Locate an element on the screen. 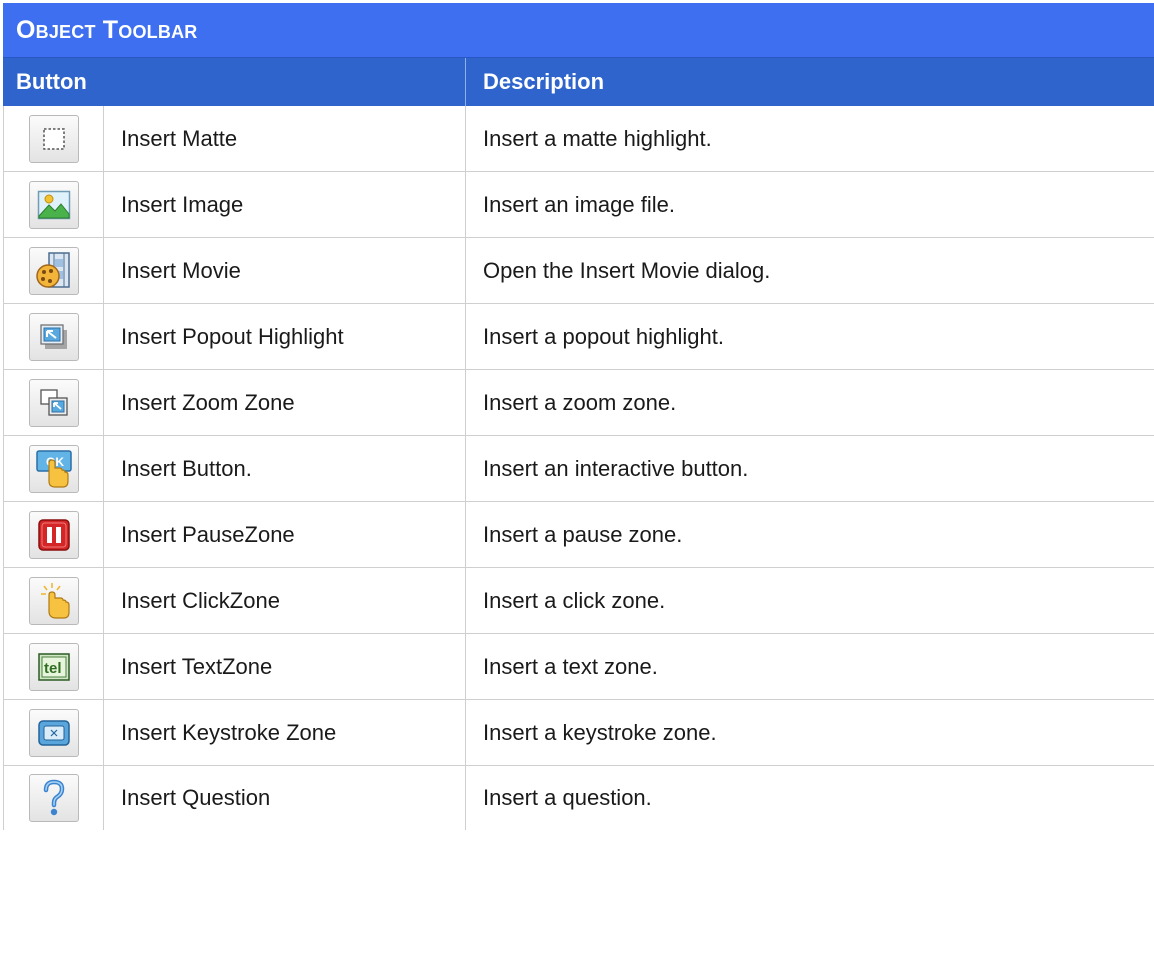 The height and width of the screenshot is (953, 1154). text-zone-icon-text: tel is located at coordinates (53, 668).